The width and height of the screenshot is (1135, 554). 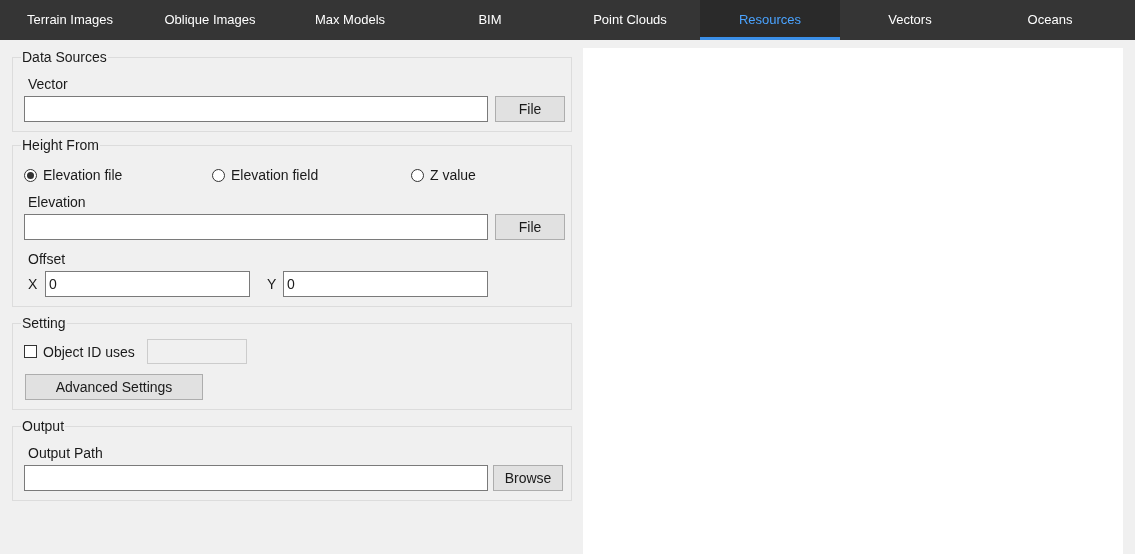 I want to click on field-label: Vector, so click(x=48, y=84).